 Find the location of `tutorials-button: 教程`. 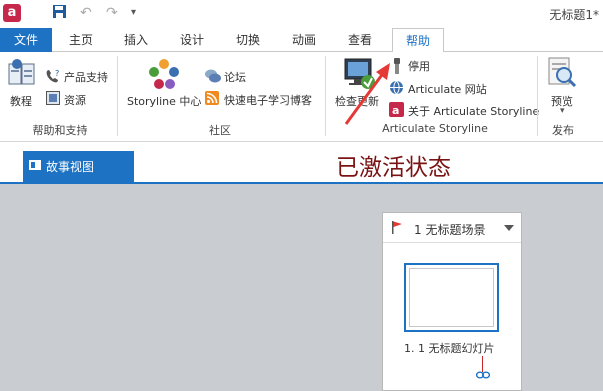

tutorials-button: 教程 is located at coordinates (21, 101).